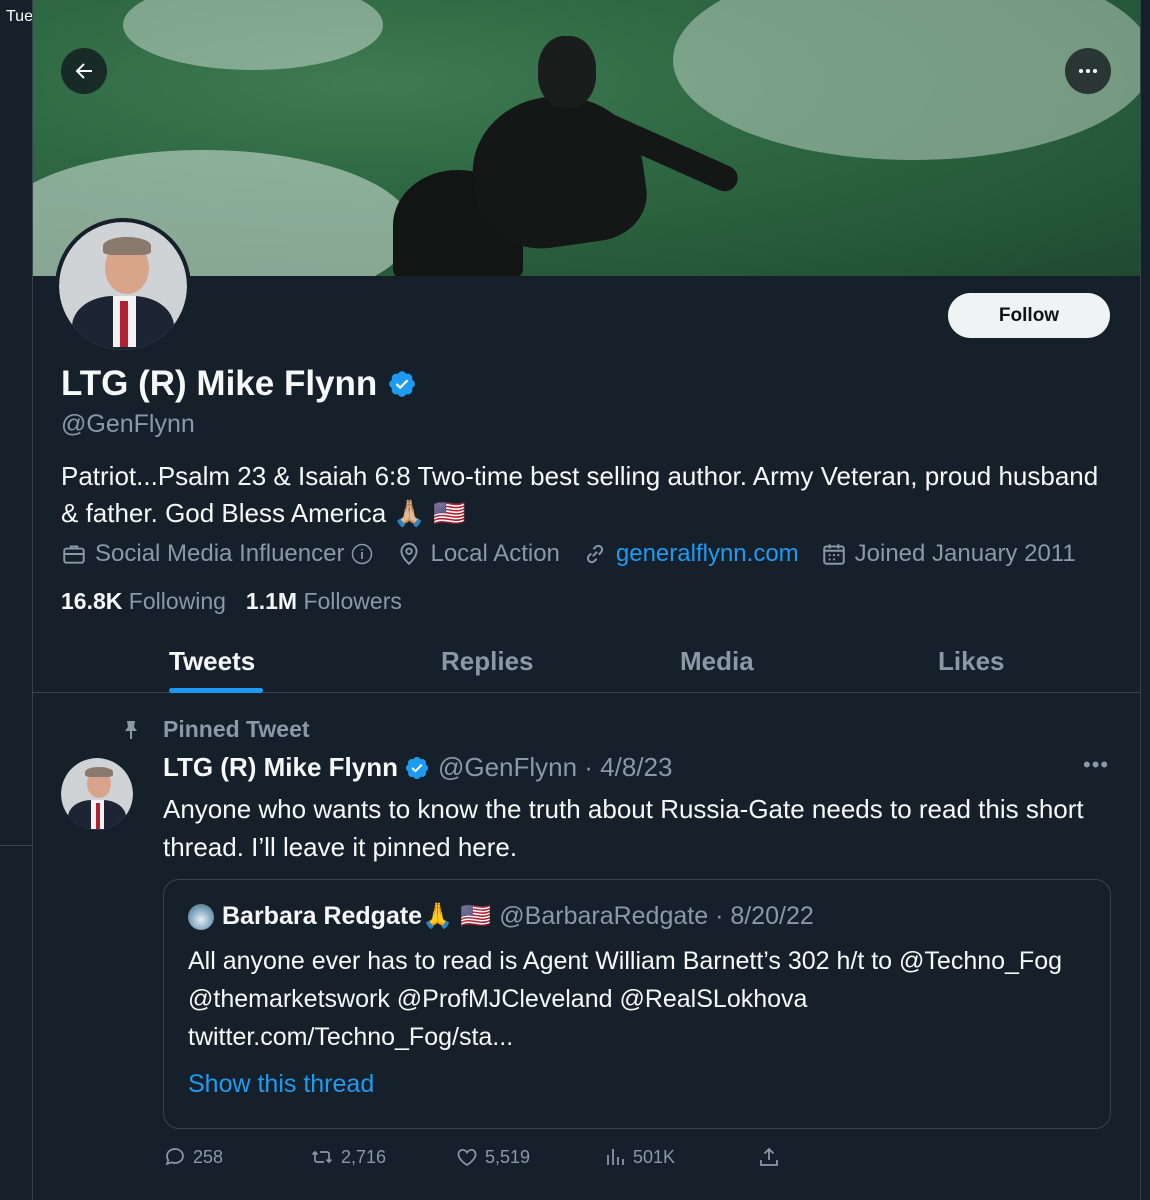 The width and height of the screenshot is (1150, 1200). I want to click on profile-stats: 16.8K Following 1.1M Followers, so click(241, 601).